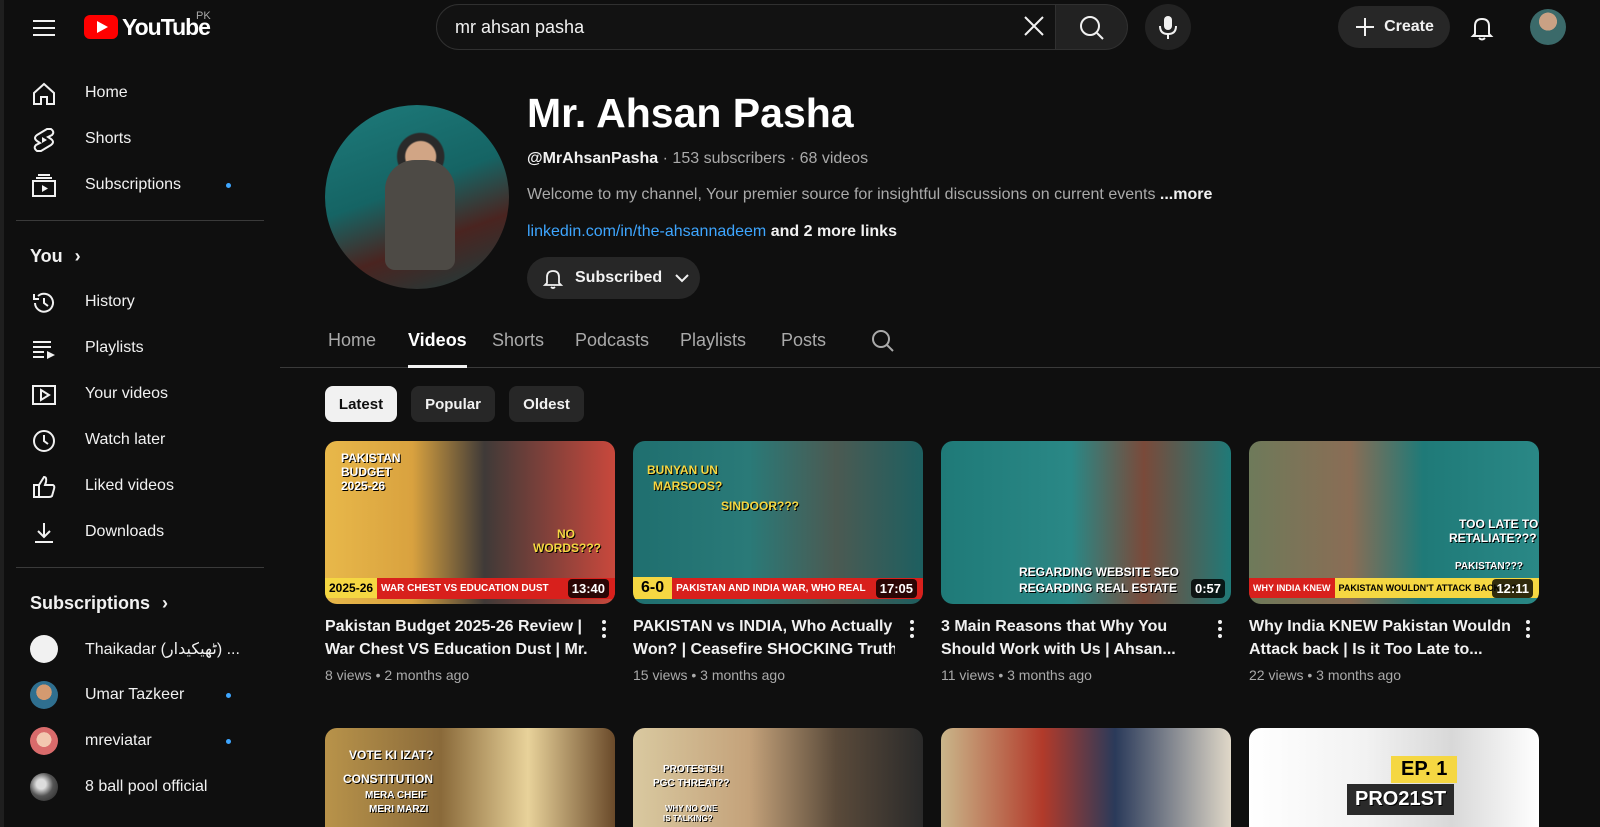  I want to click on linkedin-link: linkedin.com/in/the-ahsannadeem, so click(646, 231).